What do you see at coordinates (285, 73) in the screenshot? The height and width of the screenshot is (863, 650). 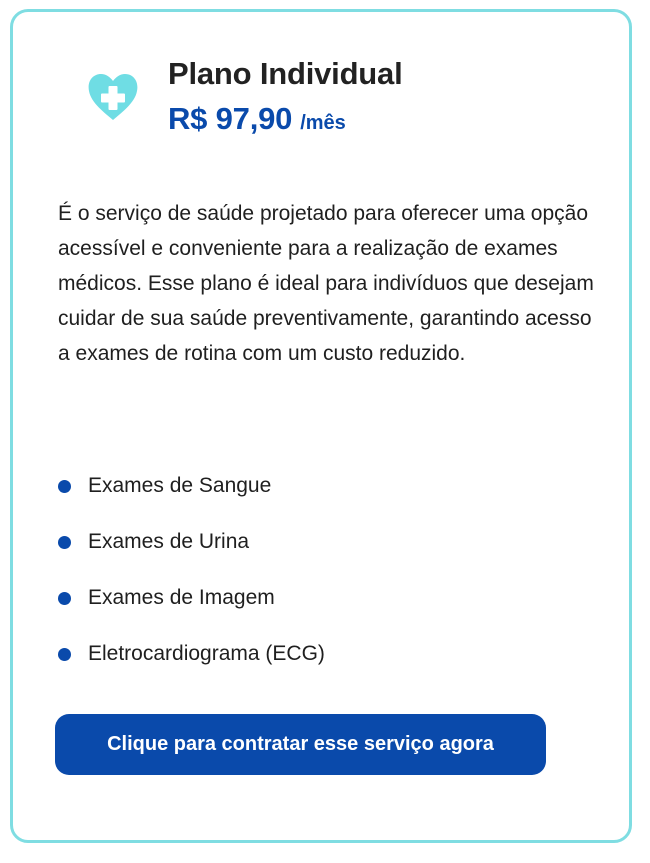 I see `plan-title: Plano Individual` at bounding box center [285, 73].